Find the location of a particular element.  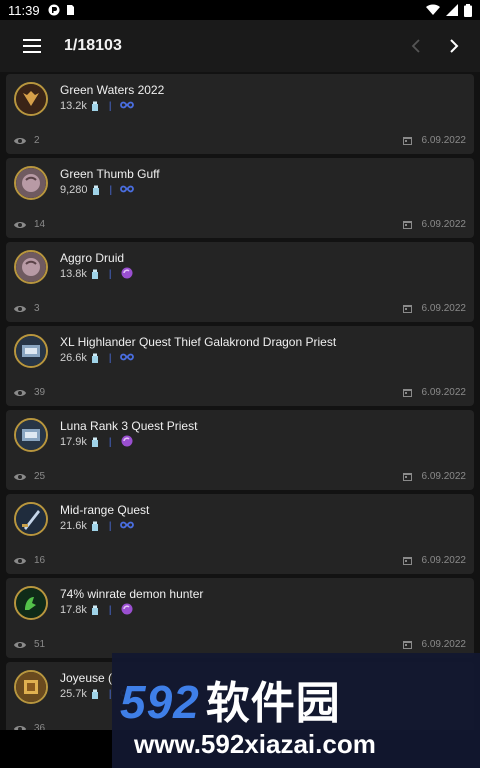

deck-name: Green Thumb Guff is located at coordinates (110, 174).